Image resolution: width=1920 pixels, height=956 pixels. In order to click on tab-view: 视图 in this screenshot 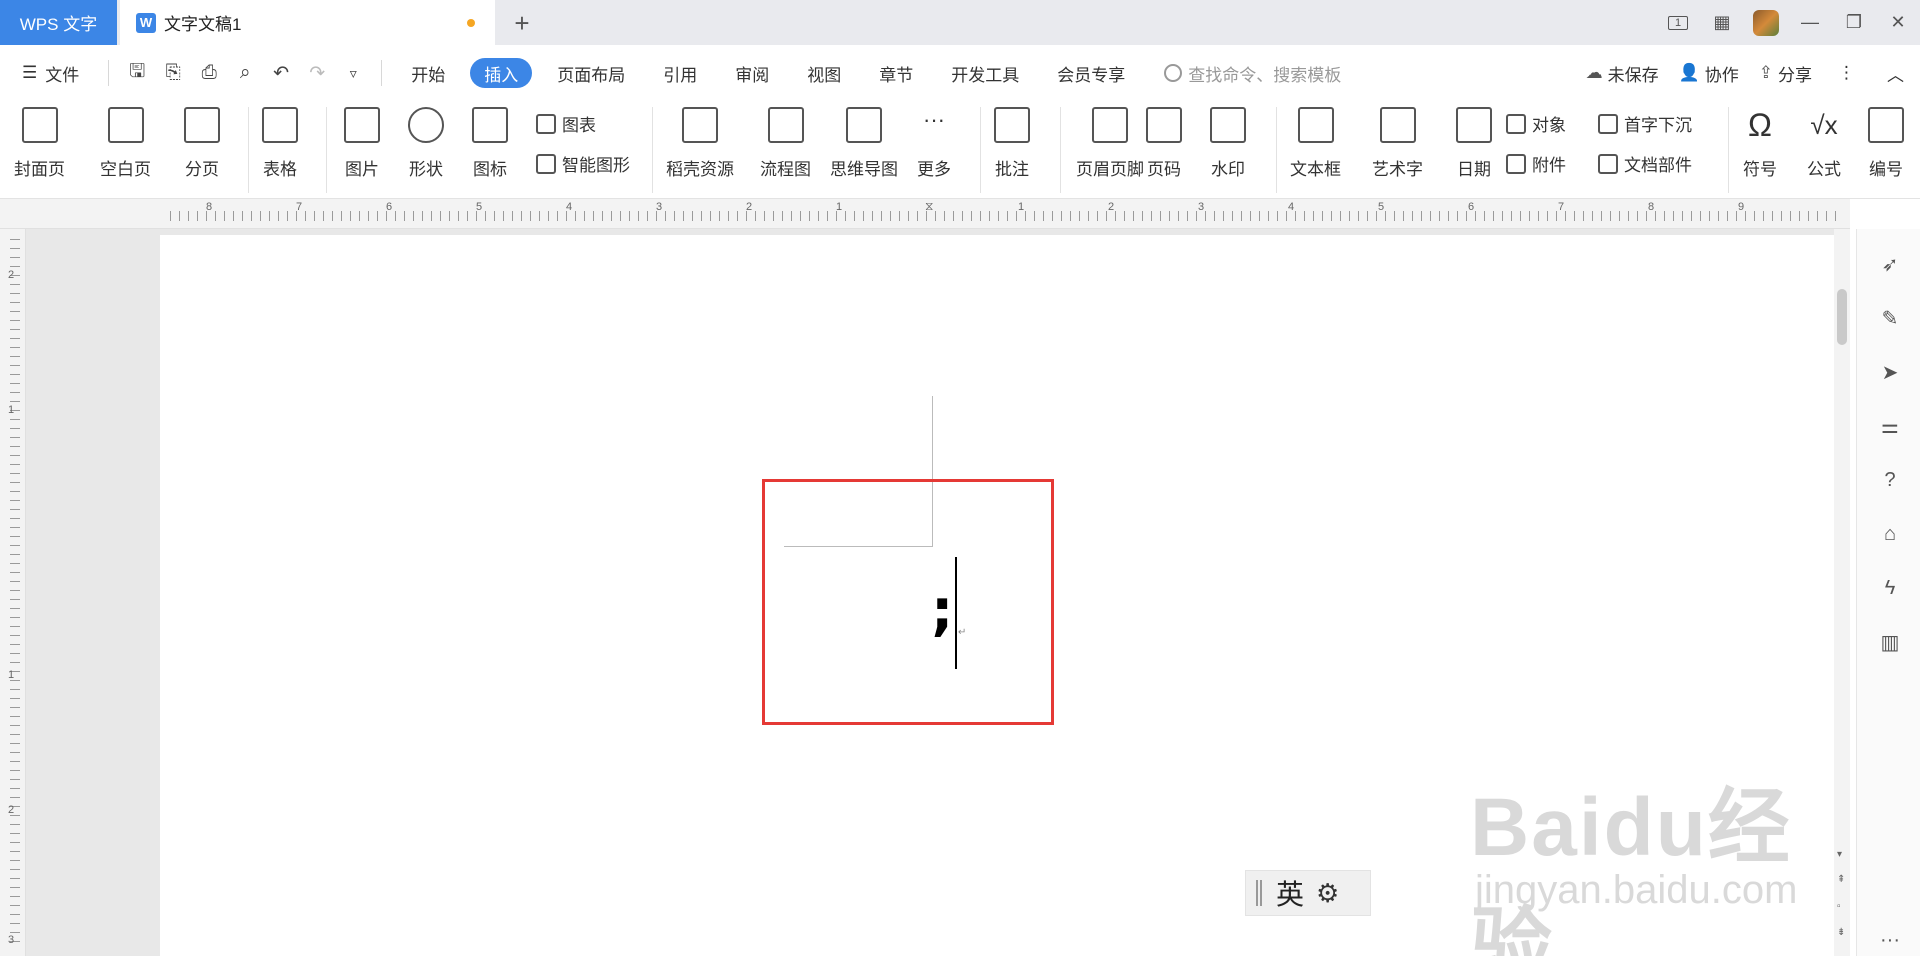, I will do `click(824, 73)`.